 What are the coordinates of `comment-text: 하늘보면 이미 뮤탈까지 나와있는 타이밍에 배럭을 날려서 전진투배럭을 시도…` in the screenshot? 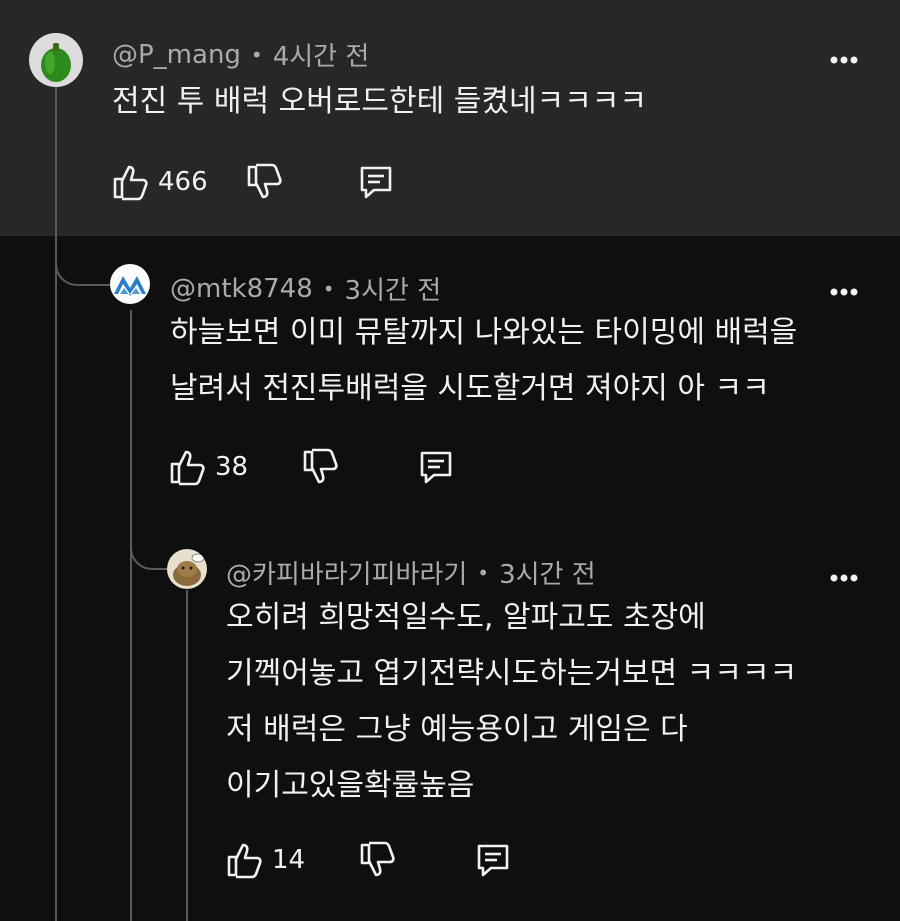 It's located at (483, 361).